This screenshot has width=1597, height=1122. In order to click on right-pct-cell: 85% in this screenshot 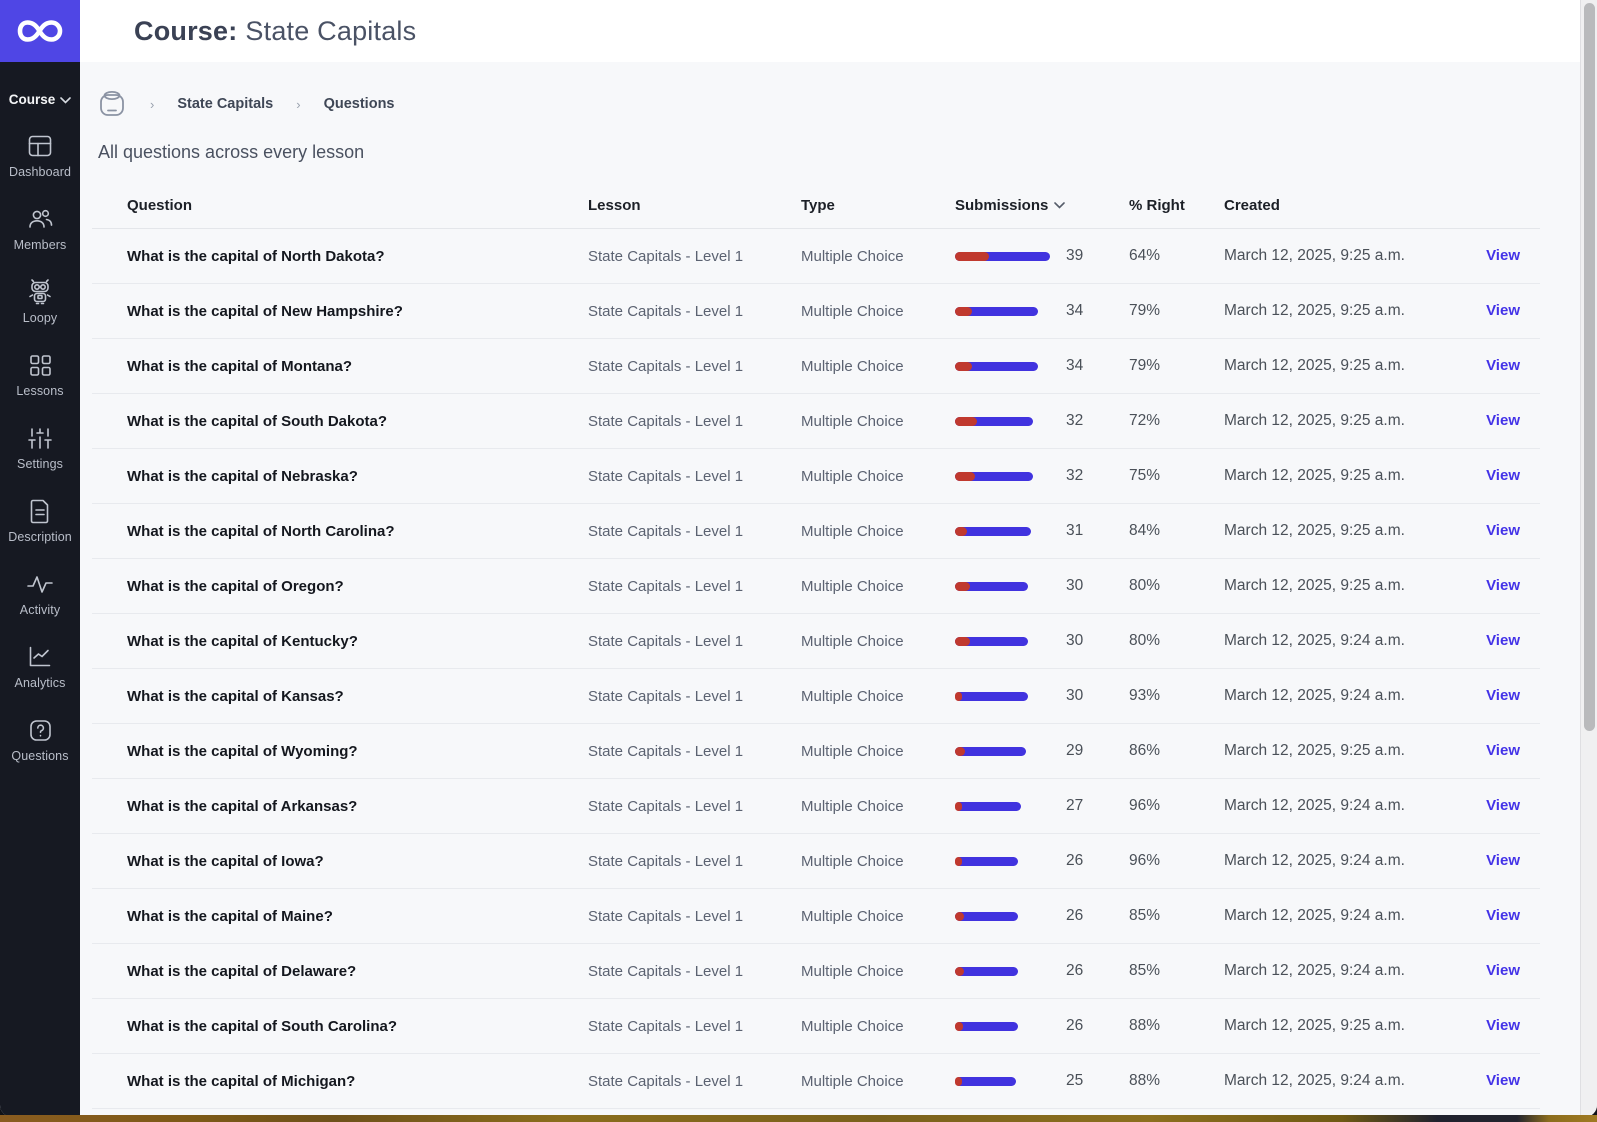, I will do `click(1145, 915)`.